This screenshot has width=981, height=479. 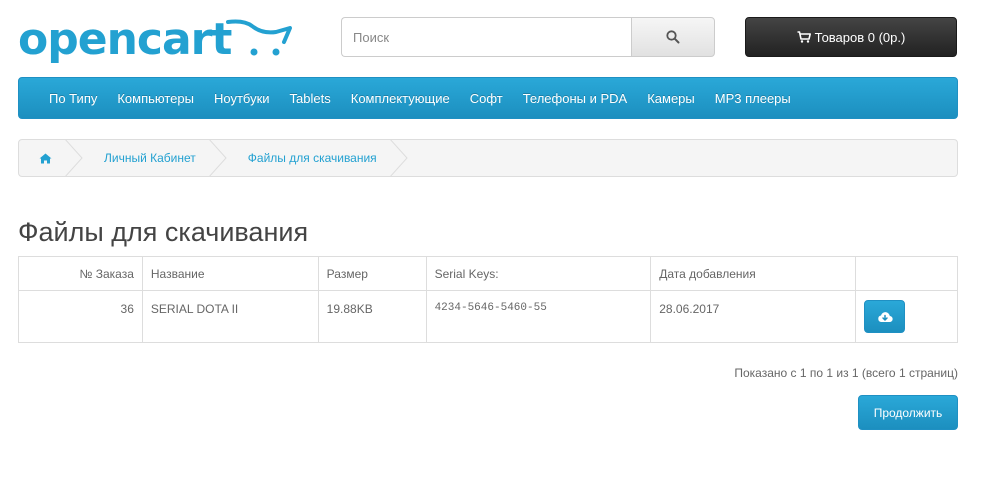 What do you see at coordinates (73, 98) in the screenshot?
I see `menu-item-type: По Типу` at bounding box center [73, 98].